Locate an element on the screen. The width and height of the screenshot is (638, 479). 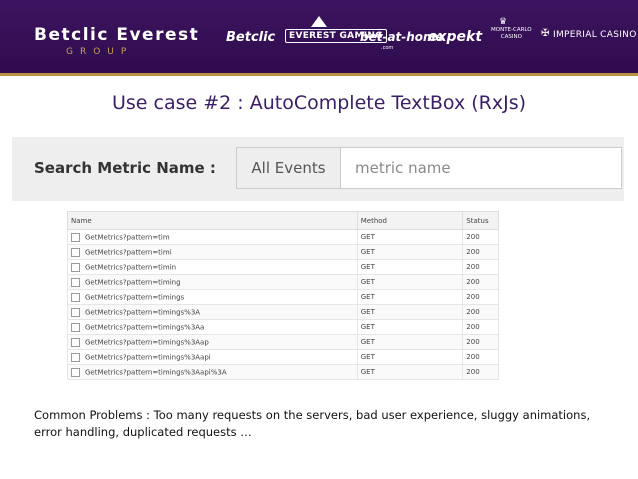
request-name-cell: GetMetrics?pattern=timings%3A is located at coordinates (212, 312).